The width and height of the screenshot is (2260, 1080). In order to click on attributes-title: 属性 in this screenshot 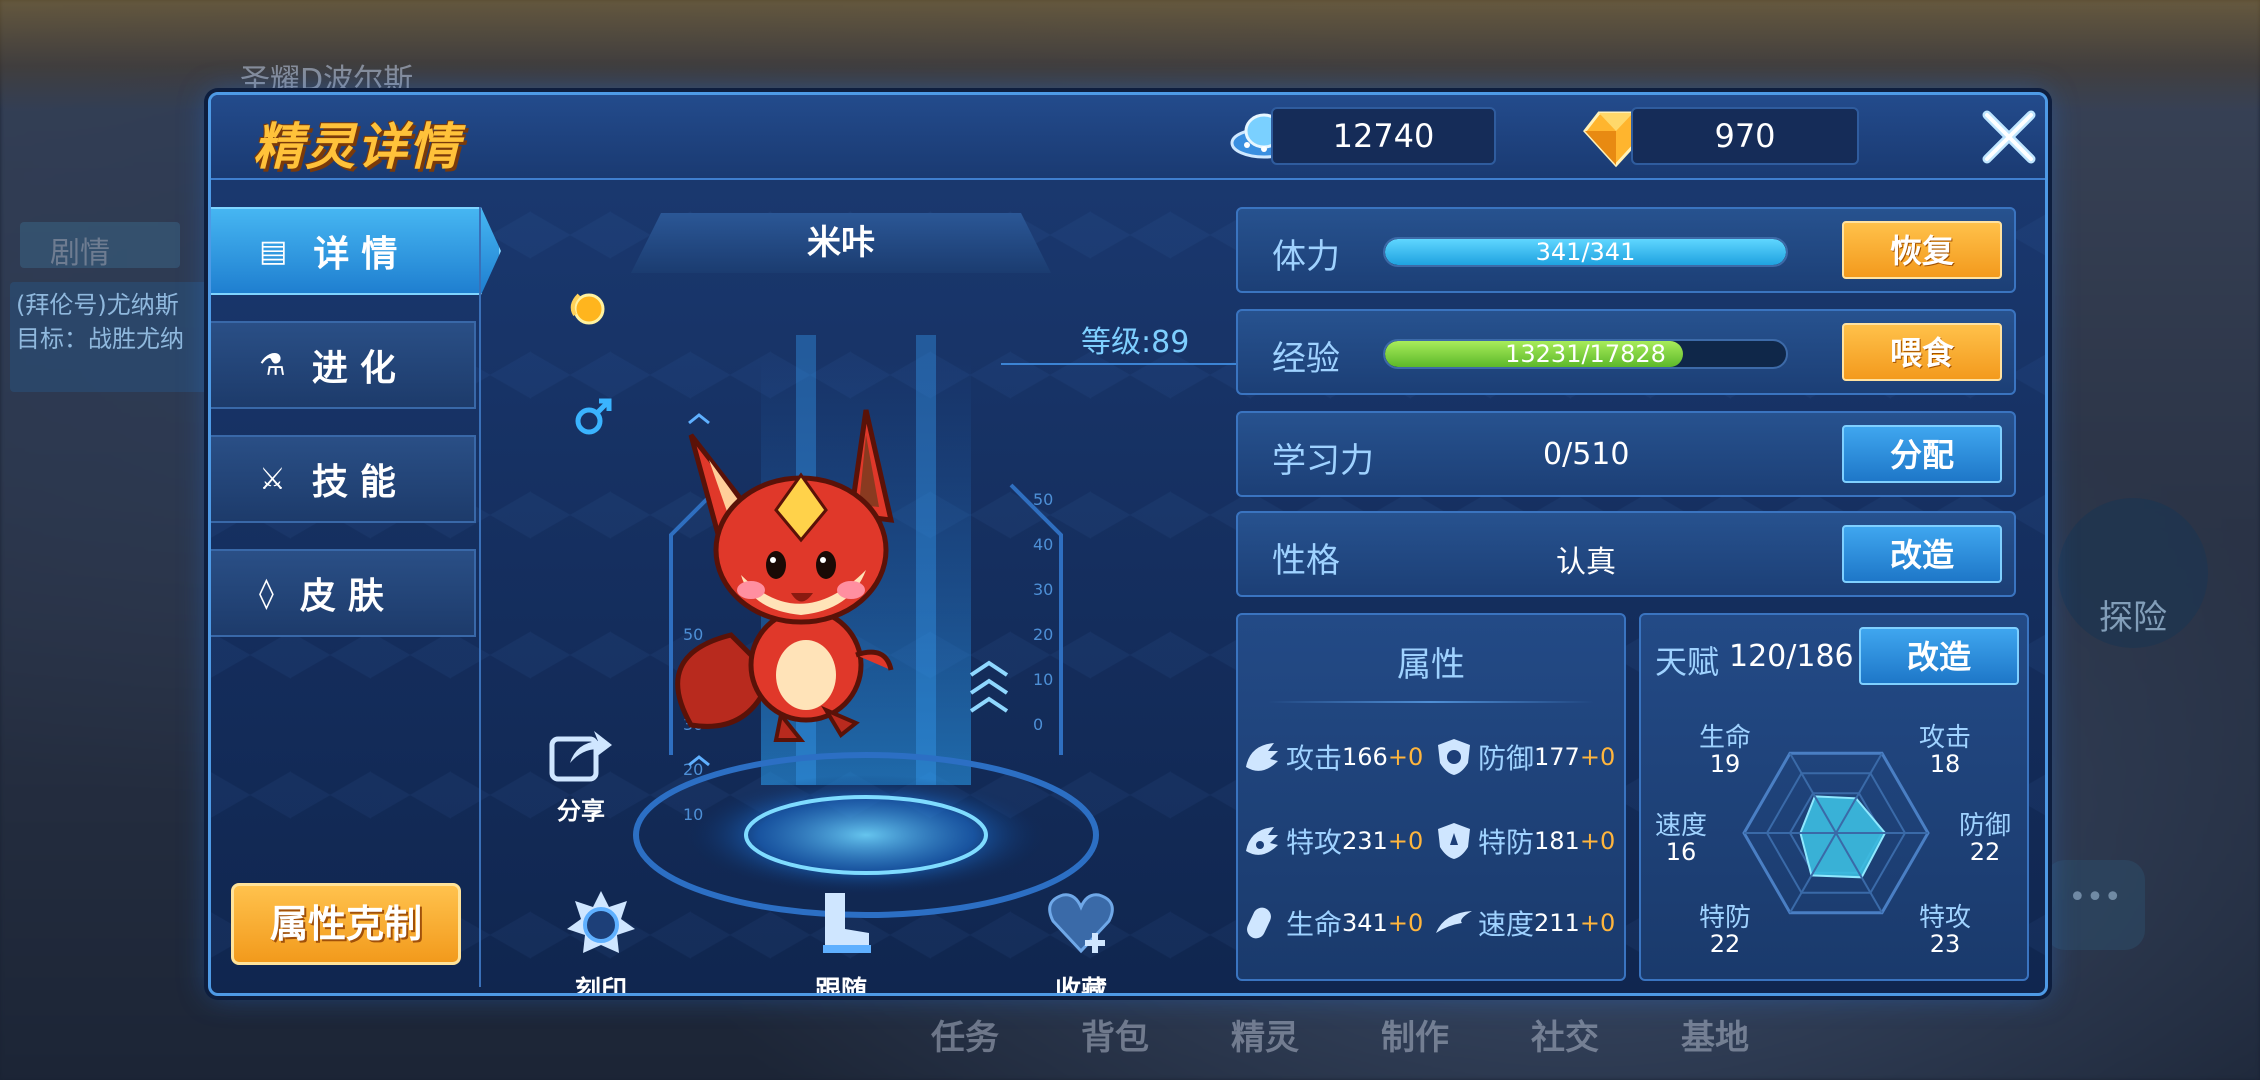, I will do `click(1431, 665)`.